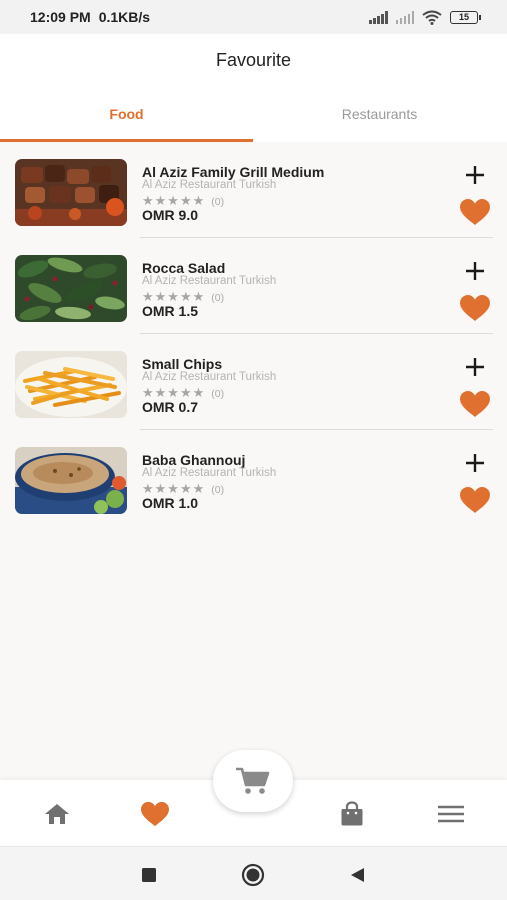 The image size is (507, 900). I want to click on page-header: Favourite Food Restaurants, so click(253, 88).